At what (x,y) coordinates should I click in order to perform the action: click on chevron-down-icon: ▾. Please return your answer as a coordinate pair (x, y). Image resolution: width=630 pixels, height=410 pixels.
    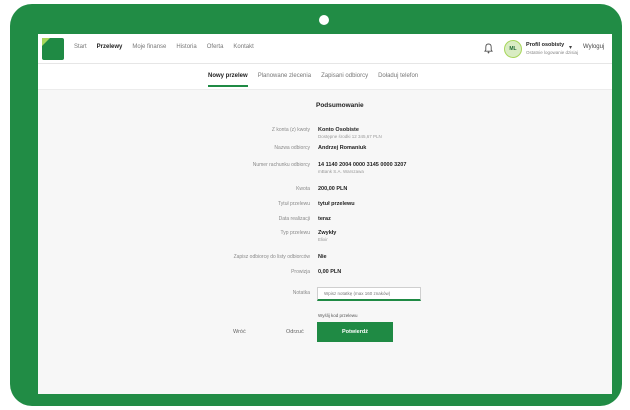
    Looking at the image, I should click on (570, 47).